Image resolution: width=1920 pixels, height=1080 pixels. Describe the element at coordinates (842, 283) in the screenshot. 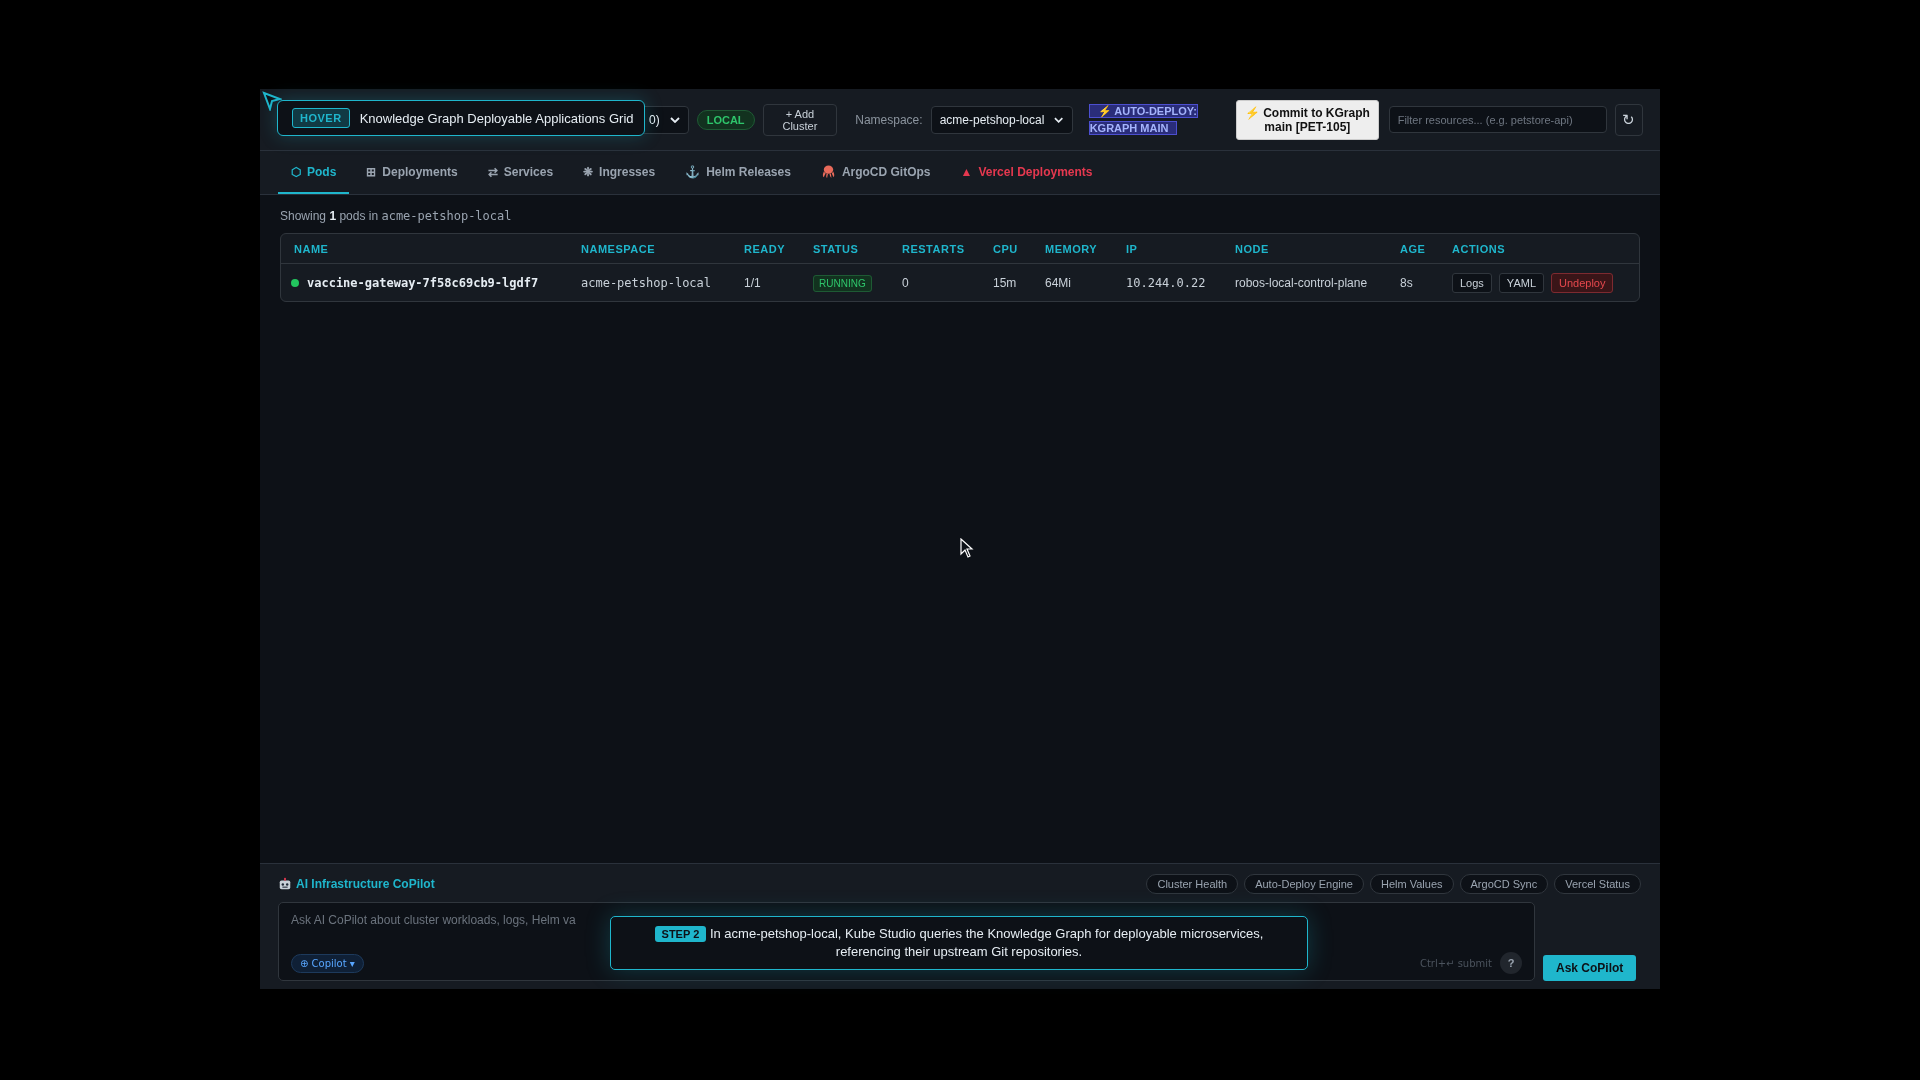

I see `status-badge: RUNNING` at that location.